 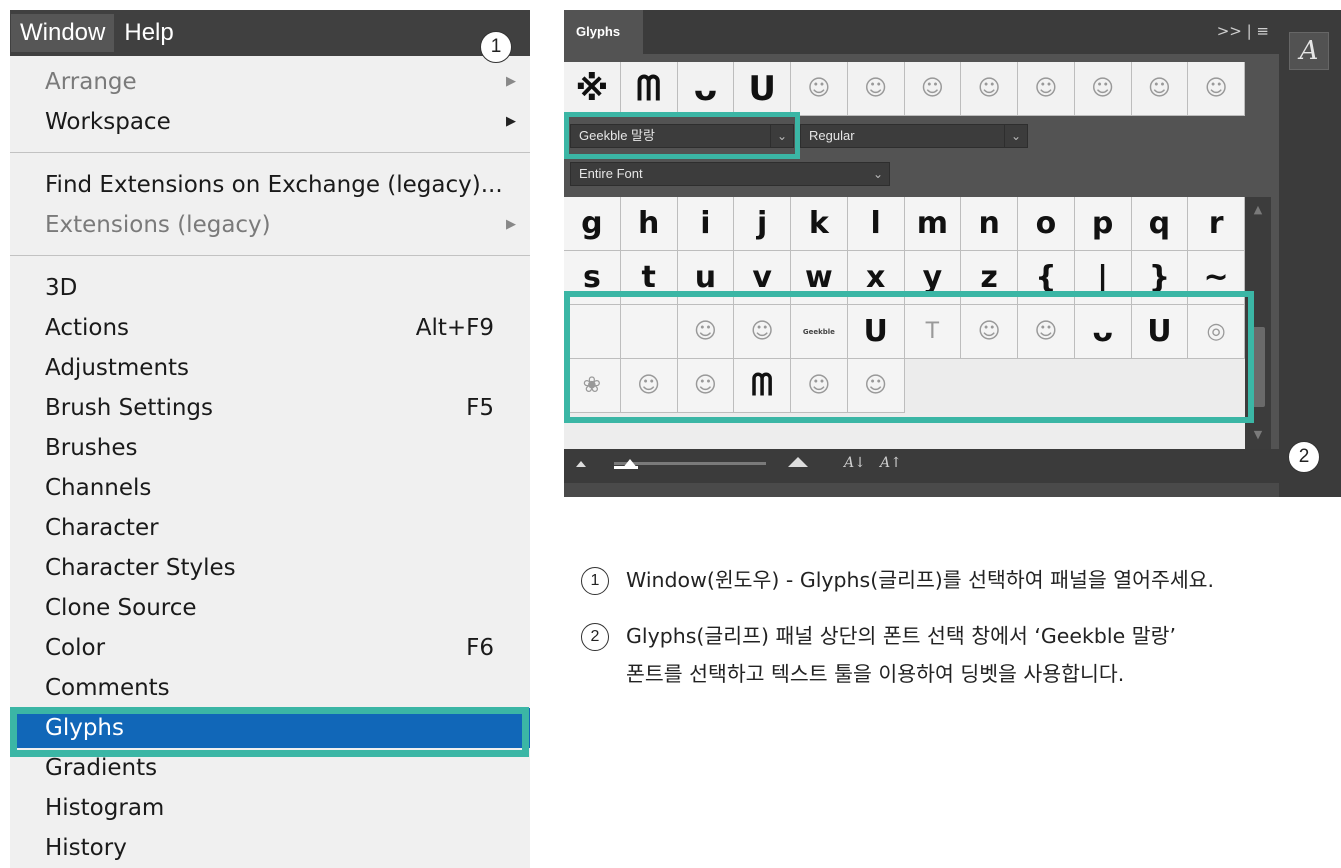 What do you see at coordinates (603, 32) in the screenshot?
I see `tab-glyphs: Glyphs` at bounding box center [603, 32].